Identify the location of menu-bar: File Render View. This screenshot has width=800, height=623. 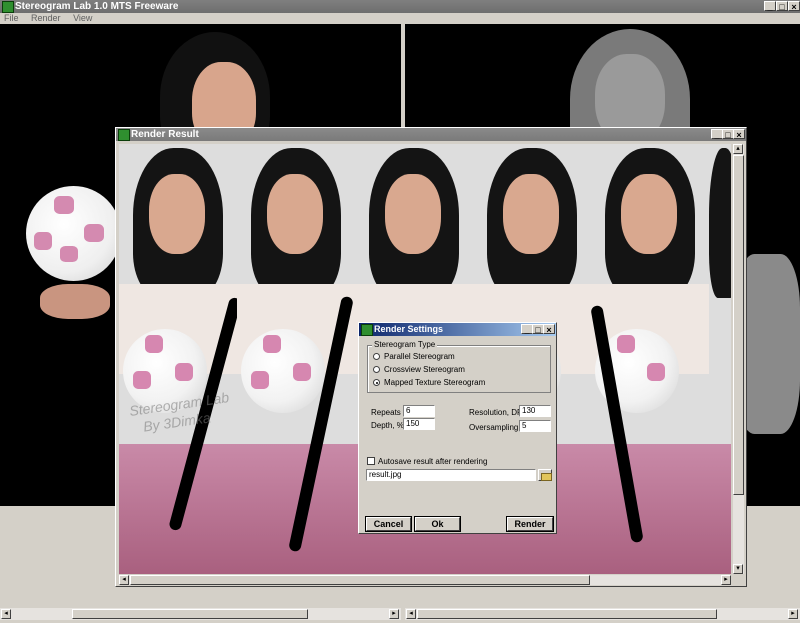
(400, 18).